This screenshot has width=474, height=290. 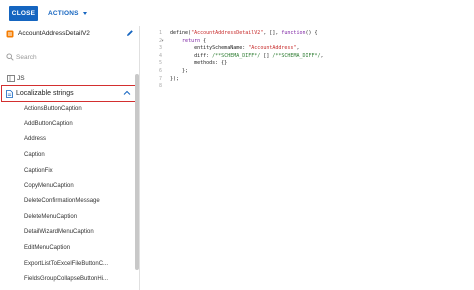 I want to click on code-token: return, so click(x=191, y=40).